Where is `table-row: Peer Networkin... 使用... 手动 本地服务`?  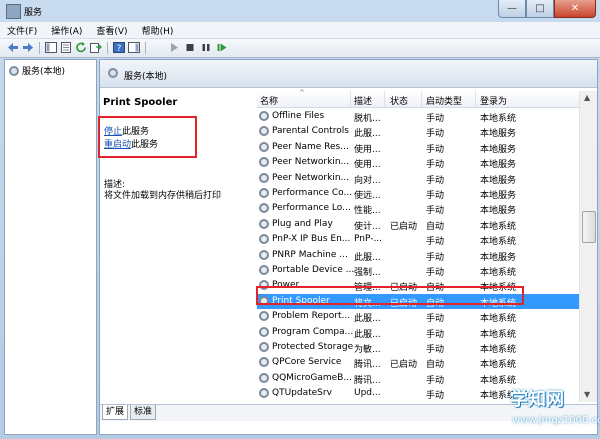 table-row: Peer Networkin... 使用... 手动 本地服务 is located at coordinates (418, 162).